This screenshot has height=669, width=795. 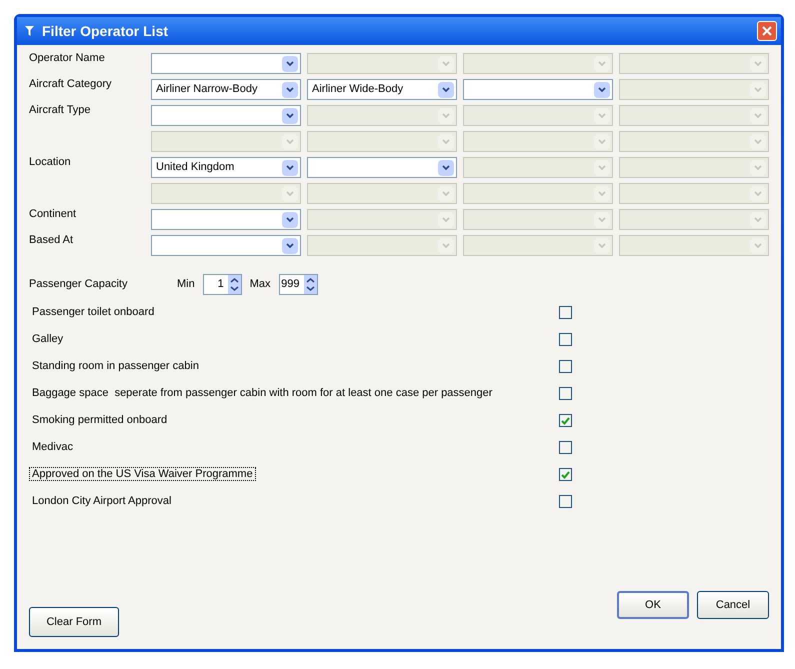 I want to click on filter-icon, so click(x=29, y=31).